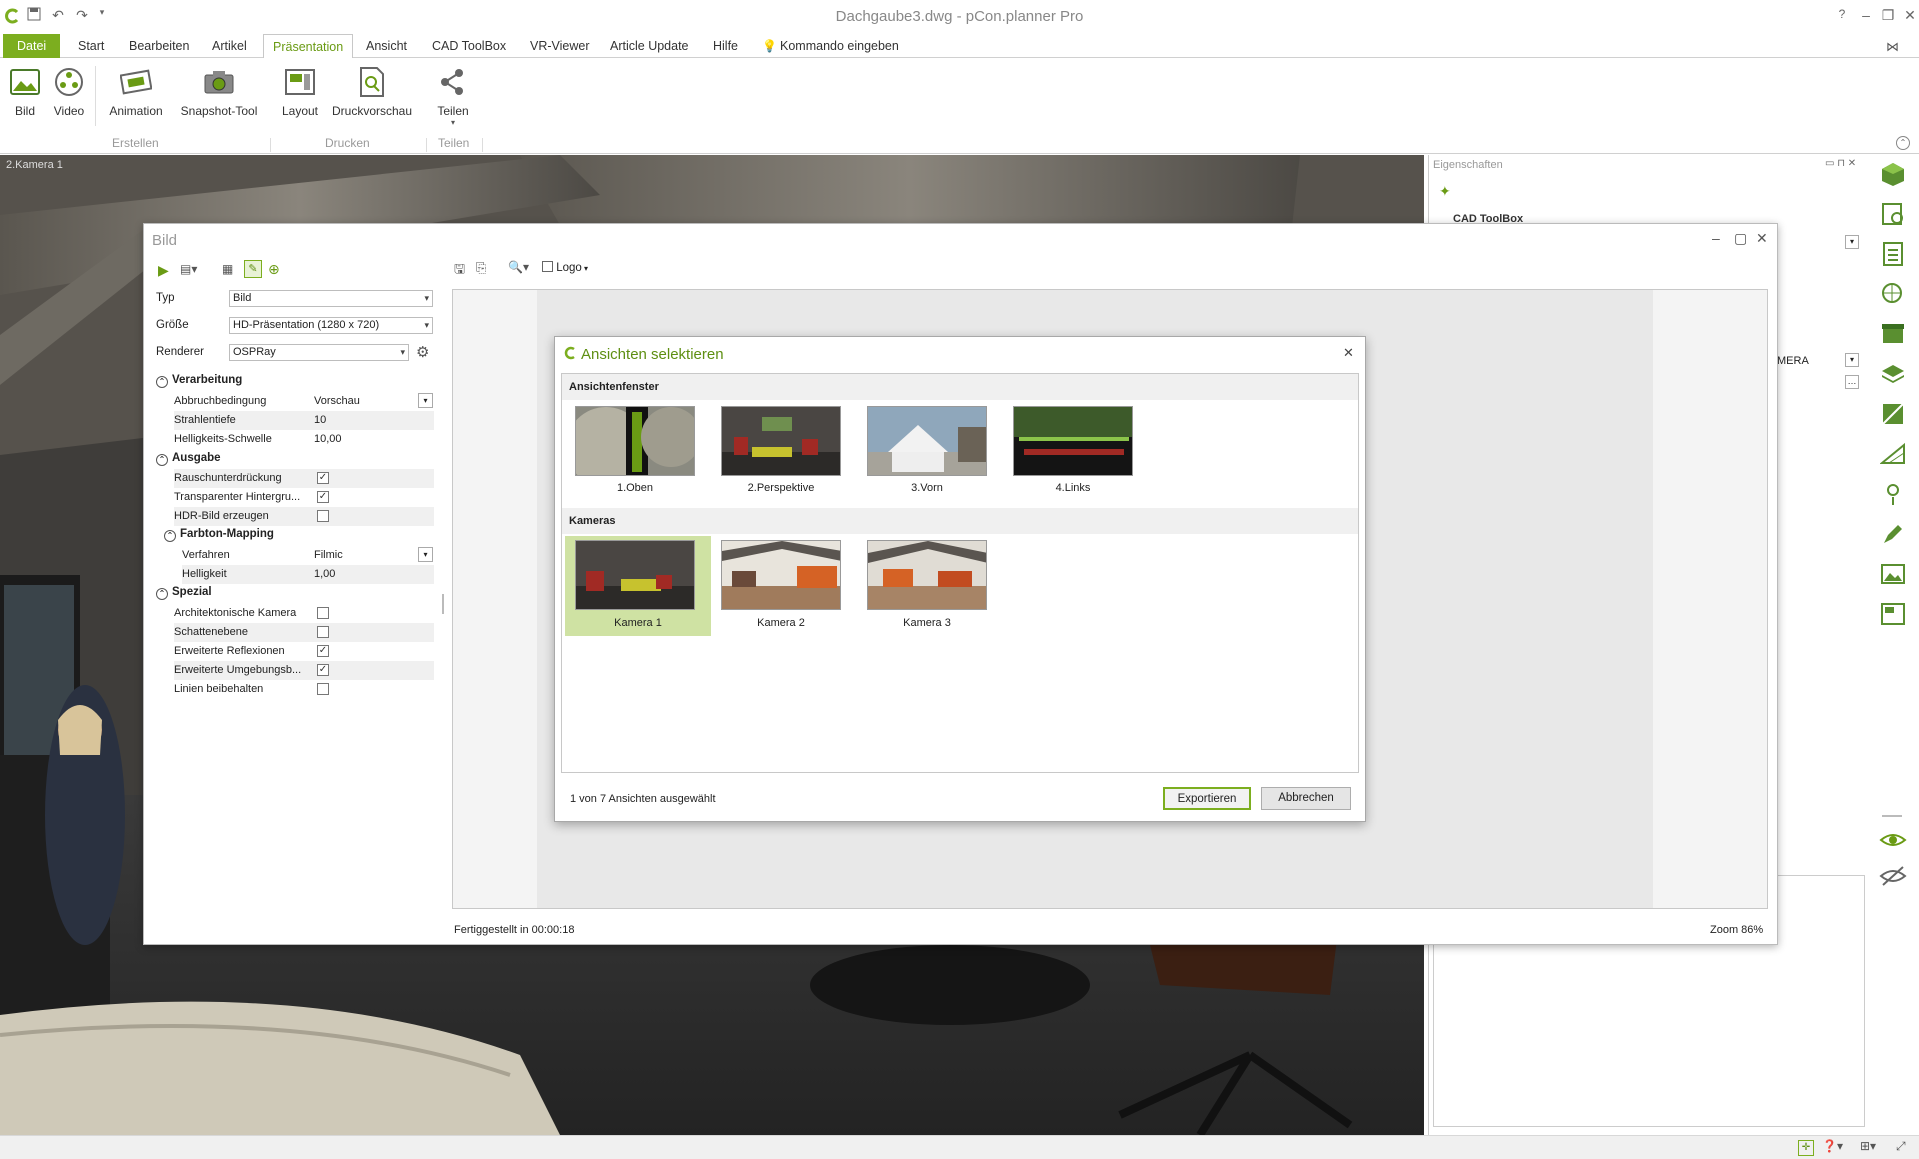  I want to click on wand-icon: ✦, so click(1445, 191).